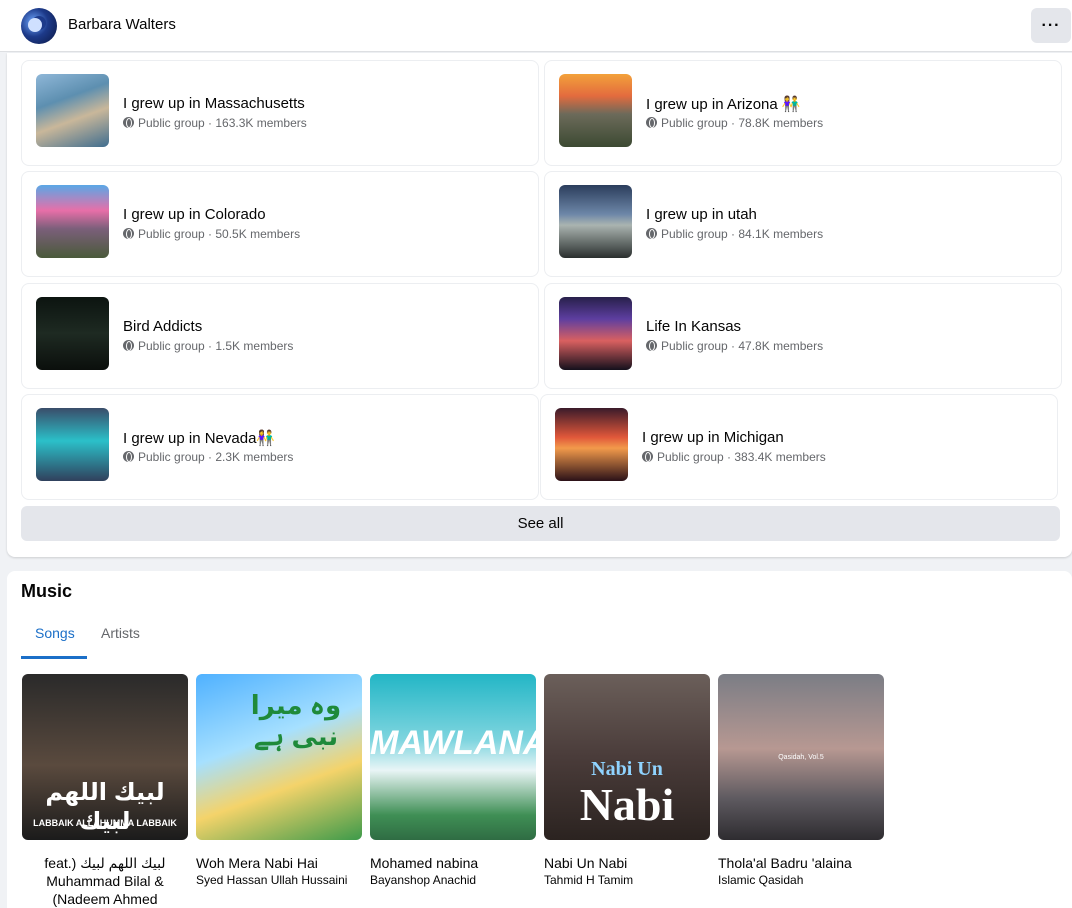 This screenshot has width=1072, height=908. What do you see at coordinates (627, 880) in the screenshot?
I see `song-artist: Tahmid H Tamim` at bounding box center [627, 880].